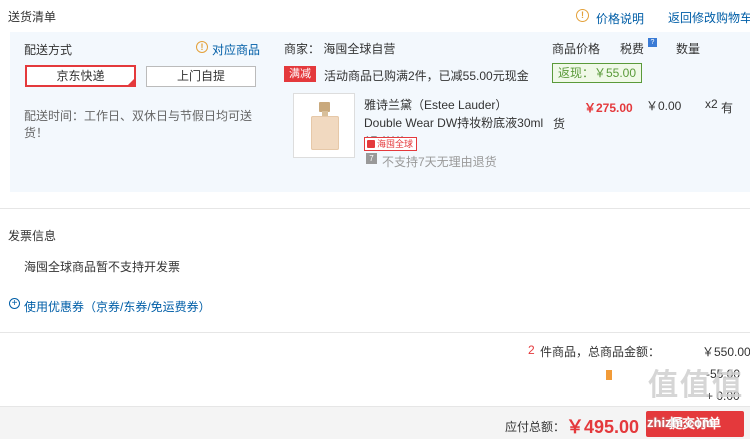 The width and height of the screenshot is (750, 439). Describe the element at coordinates (576, 49) in the screenshot. I see `column-header-price: 商品价格` at that location.